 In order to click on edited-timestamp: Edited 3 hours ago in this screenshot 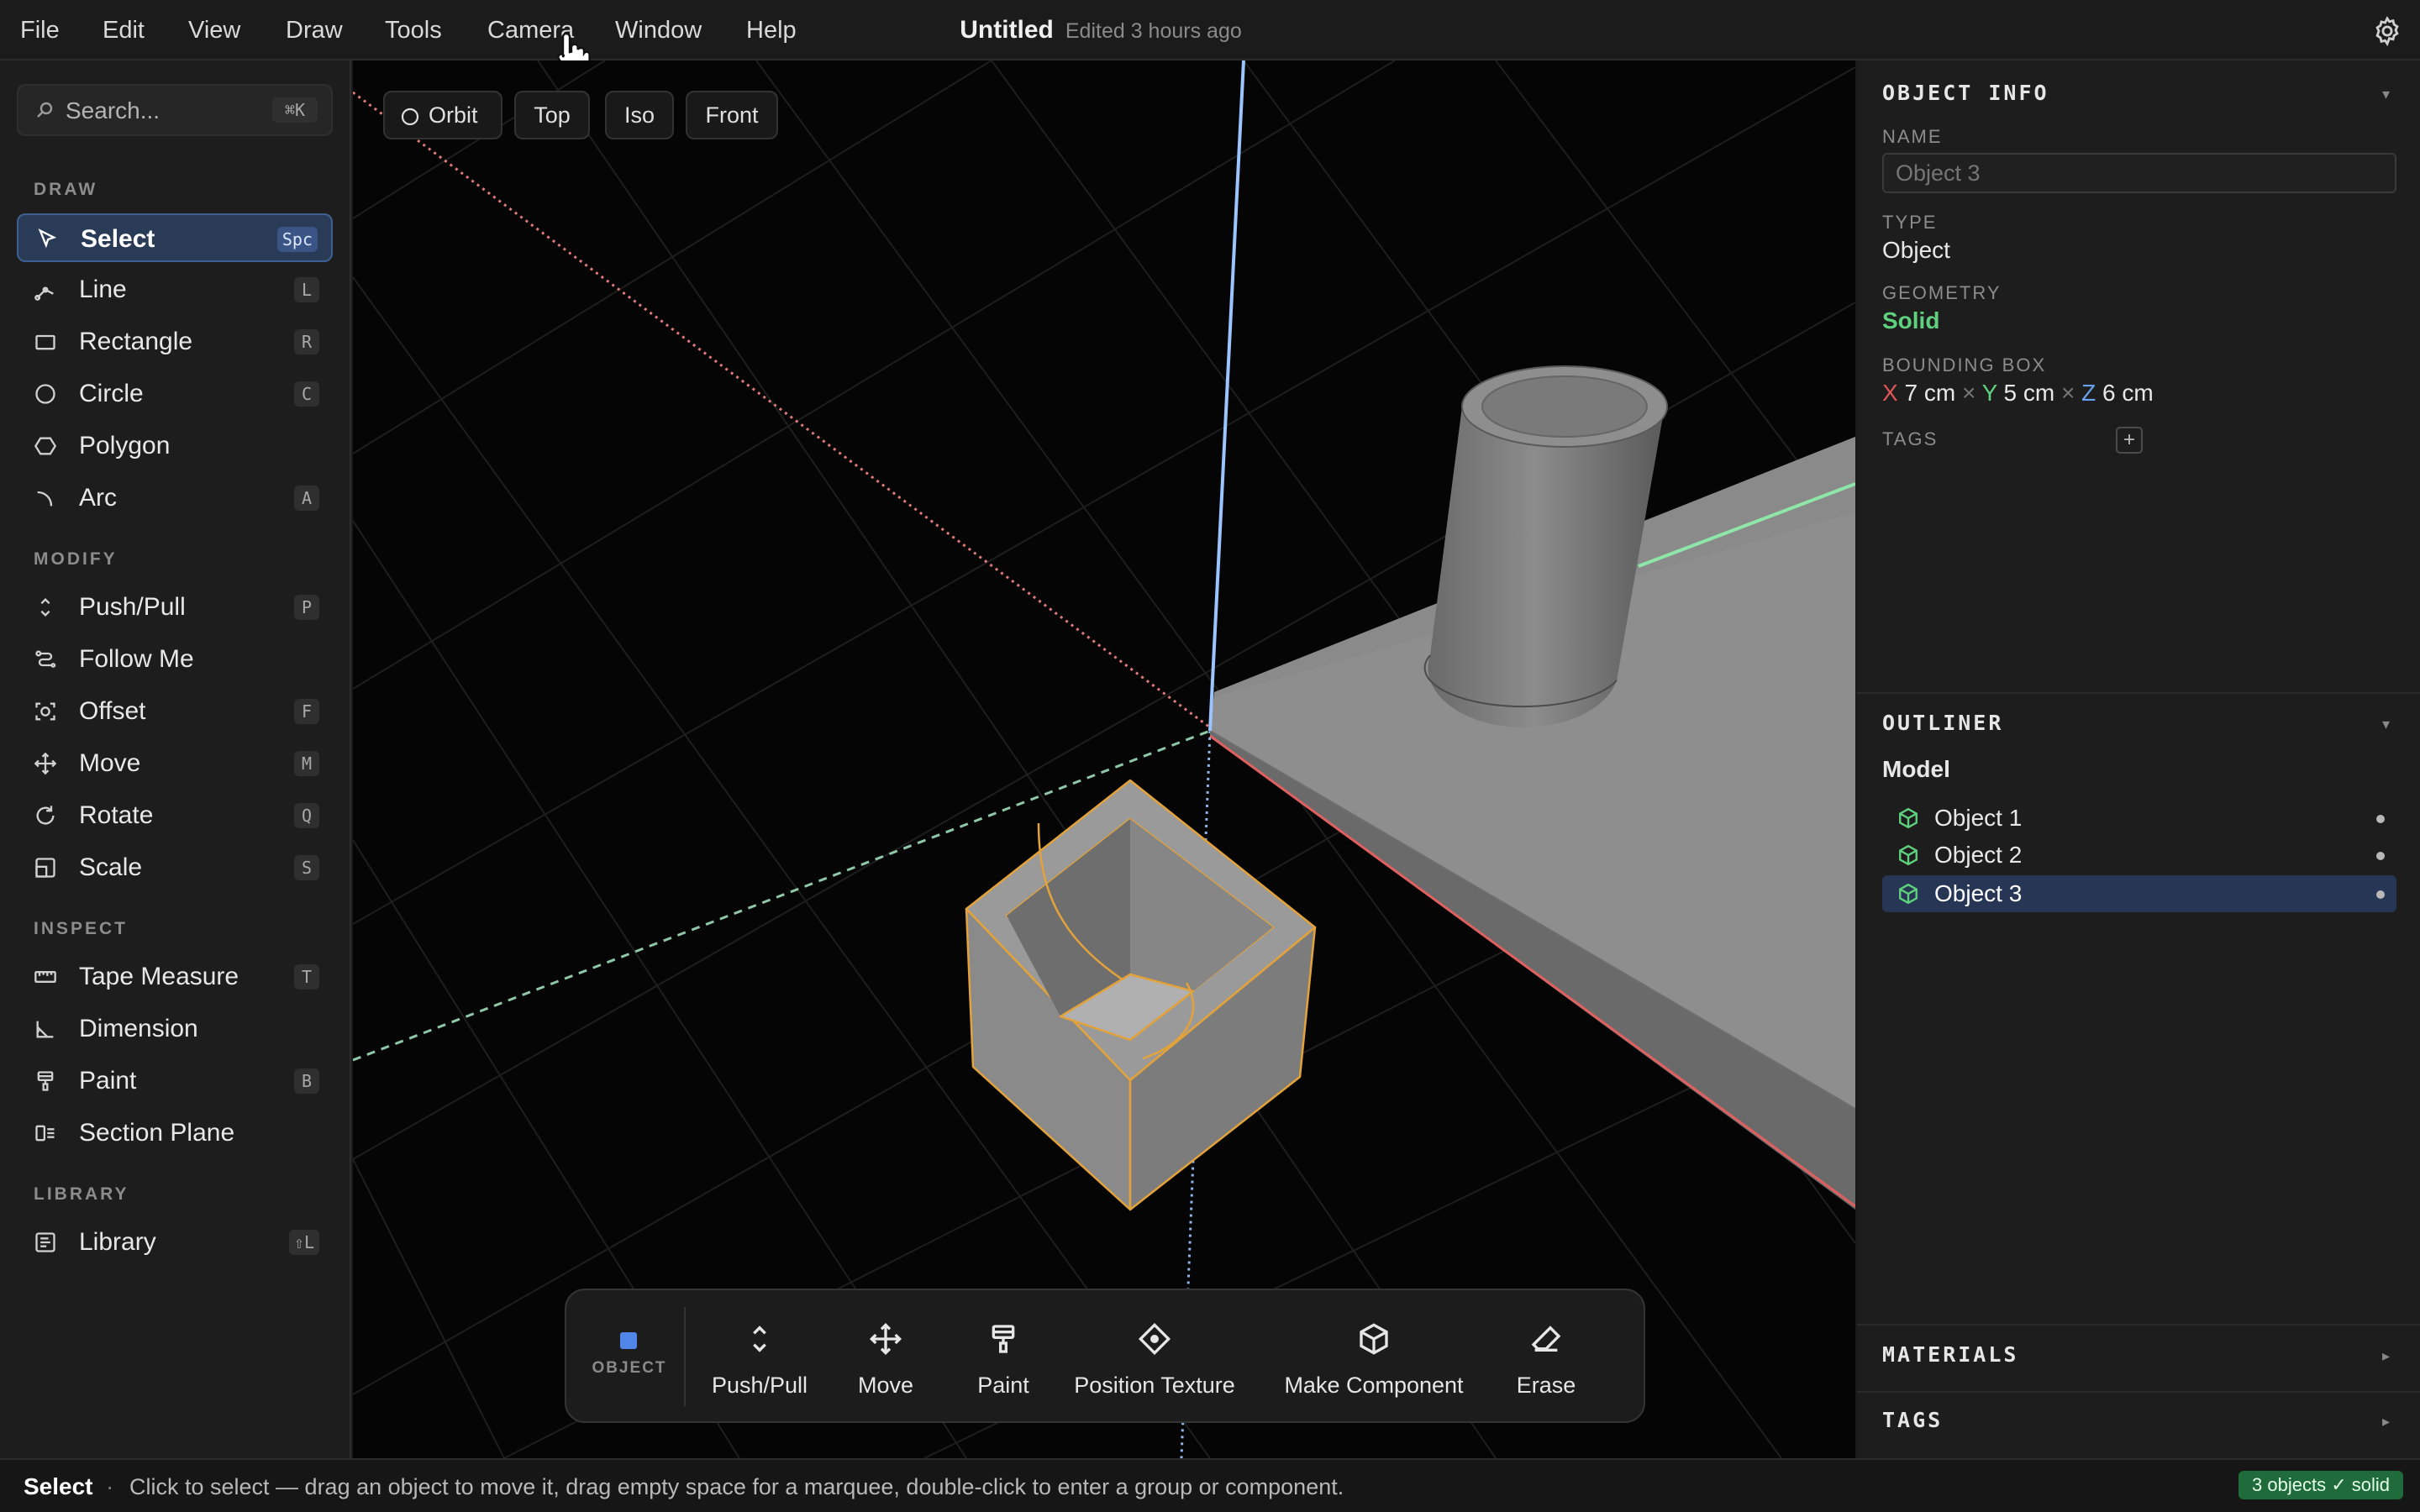, I will do `click(1153, 31)`.